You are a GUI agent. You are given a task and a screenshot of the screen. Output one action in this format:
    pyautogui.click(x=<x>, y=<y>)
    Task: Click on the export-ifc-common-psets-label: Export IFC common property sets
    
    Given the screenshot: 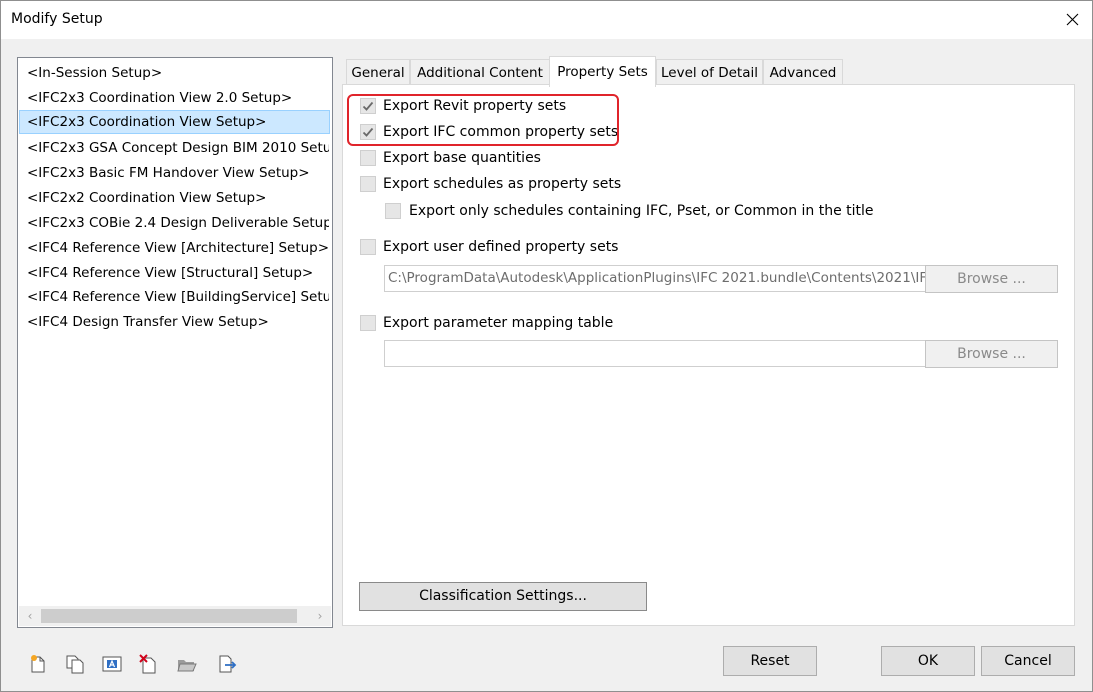 What is the action you would take?
    pyautogui.click(x=501, y=132)
    